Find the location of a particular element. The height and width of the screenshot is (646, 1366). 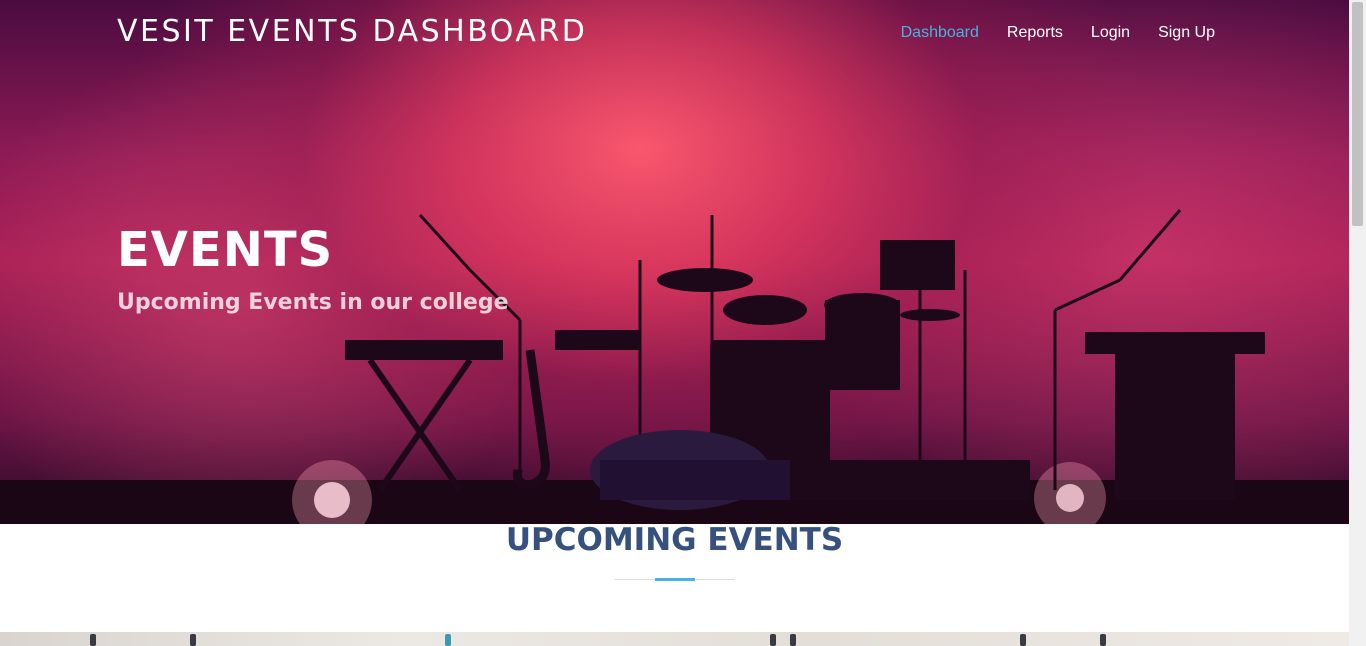

hero-subtitle: Upcoming Events in our college is located at coordinates (313, 302).